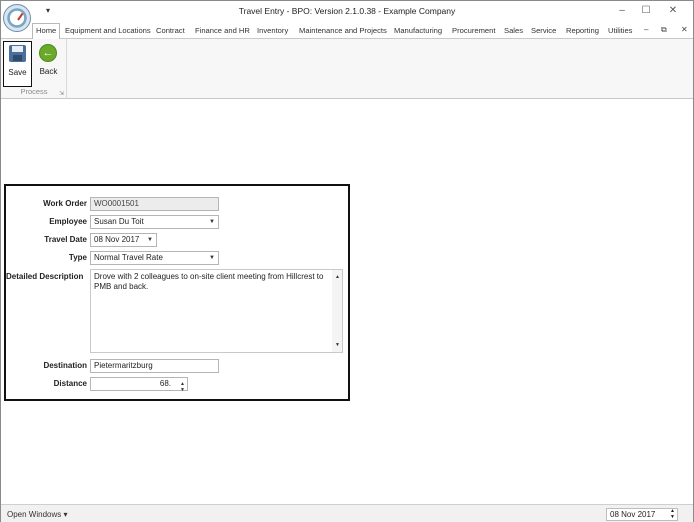 This screenshot has width=694, height=522. I want to click on back-button: ← Back, so click(48, 64).